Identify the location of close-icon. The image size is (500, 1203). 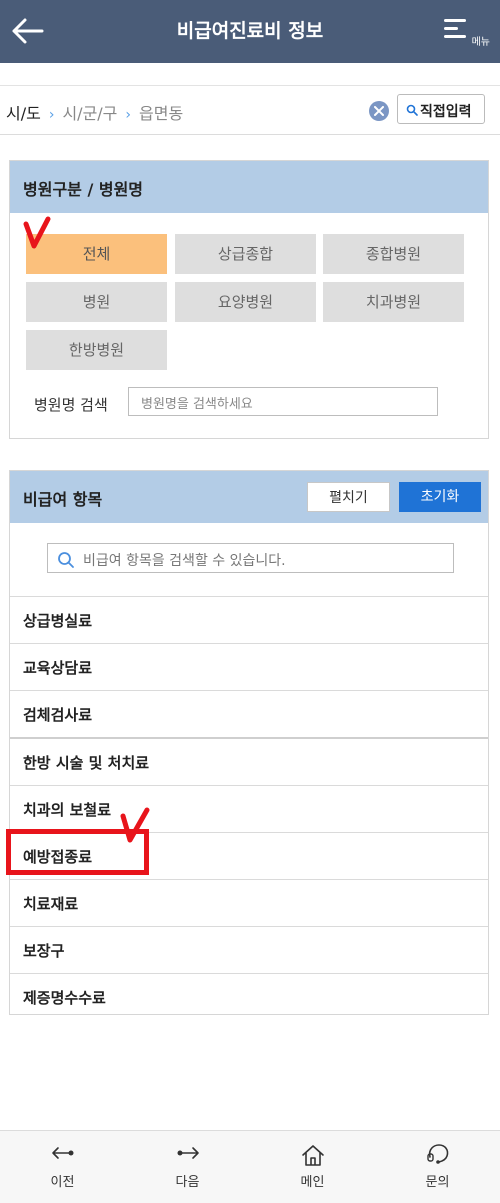
(379, 111).